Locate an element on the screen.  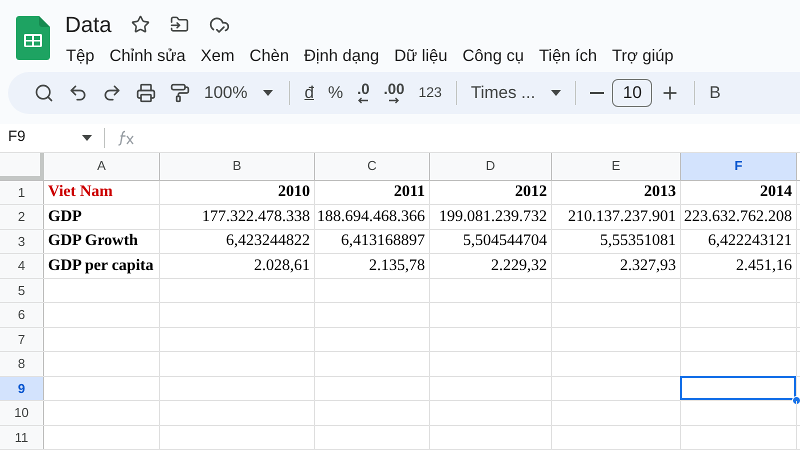
menu-item: Chèn is located at coordinates (269, 56).